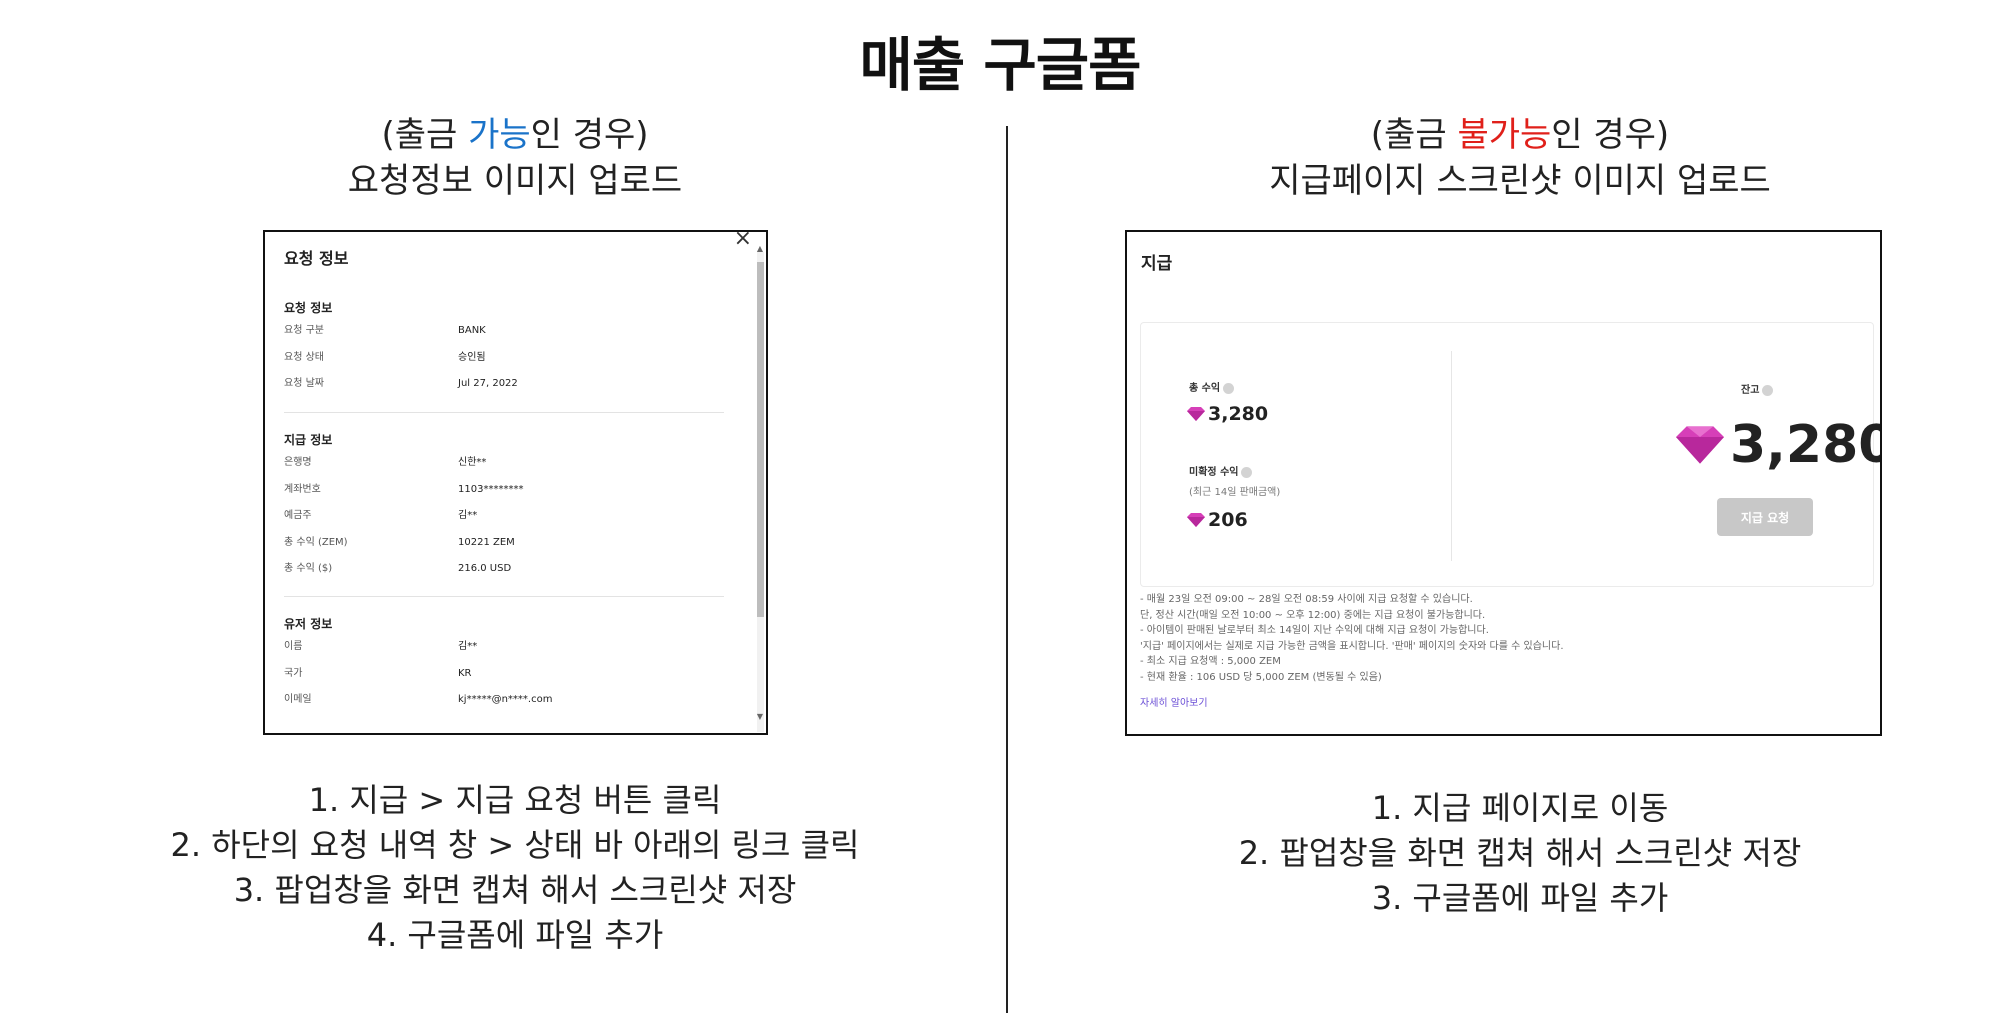 The width and height of the screenshot is (2000, 1013). Describe the element at coordinates (1205, 388) in the screenshot. I see `total-earnings-text: 총 수익` at that location.